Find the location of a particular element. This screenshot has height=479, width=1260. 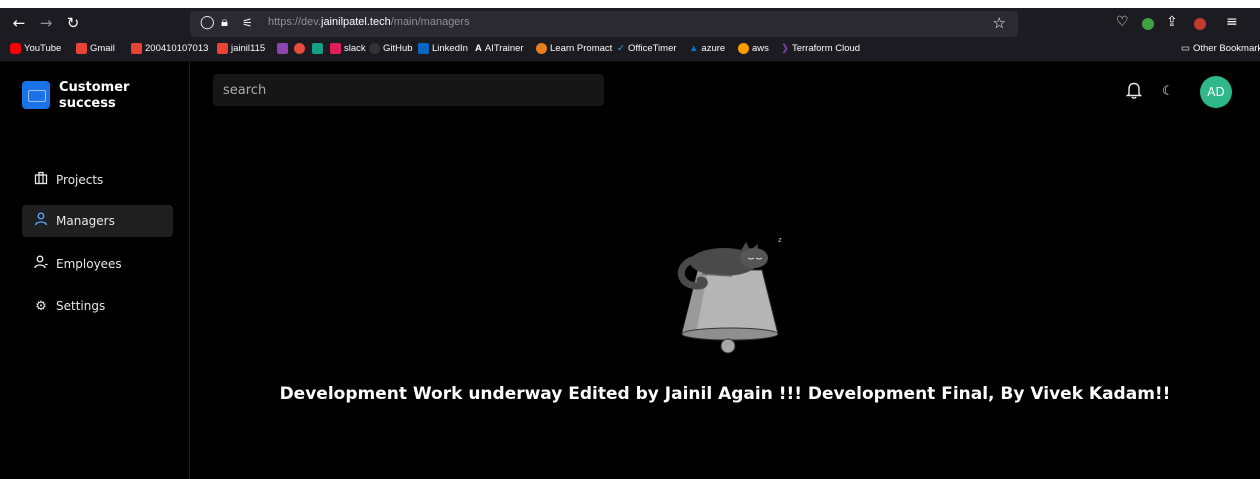

record-icon is located at coordinates (299, 48).